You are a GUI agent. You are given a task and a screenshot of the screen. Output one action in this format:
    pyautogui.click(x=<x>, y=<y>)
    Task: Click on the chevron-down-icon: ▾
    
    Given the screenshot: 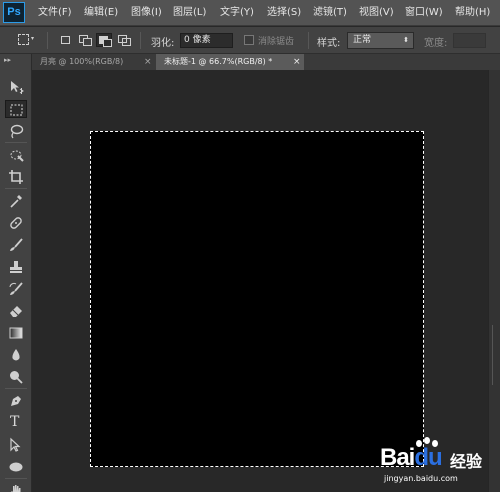 What is the action you would take?
    pyautogui.click(x=33, y=38)
    